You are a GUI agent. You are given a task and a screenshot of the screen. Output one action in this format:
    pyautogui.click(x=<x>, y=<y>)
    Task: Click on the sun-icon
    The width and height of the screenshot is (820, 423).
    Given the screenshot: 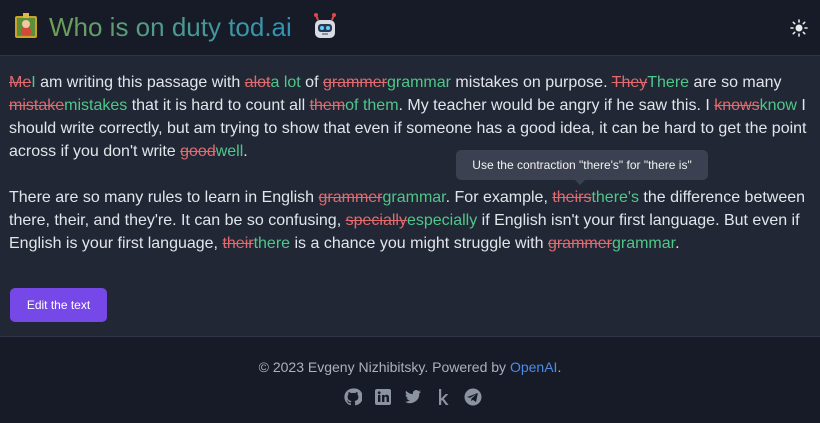 What is the action you would take?
    pyautogui.click(x=799, y=28)
    